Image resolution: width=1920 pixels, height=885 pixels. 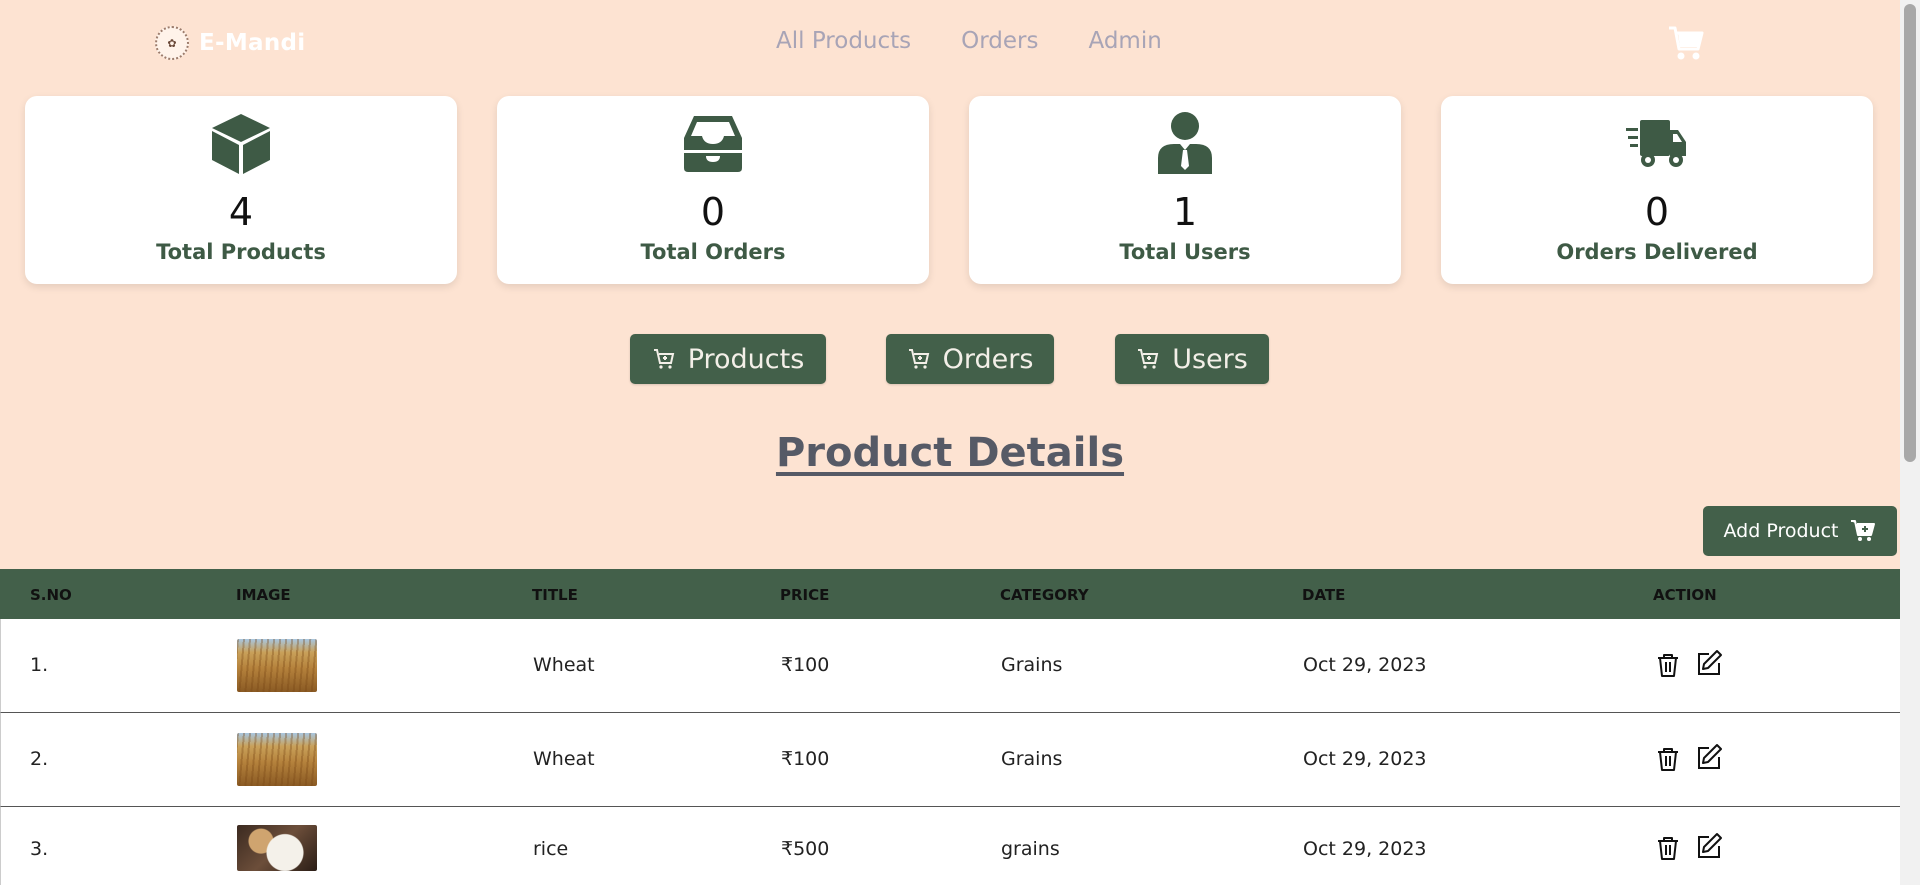 I want to click on inbox-icon, so click(x=713, y=143).